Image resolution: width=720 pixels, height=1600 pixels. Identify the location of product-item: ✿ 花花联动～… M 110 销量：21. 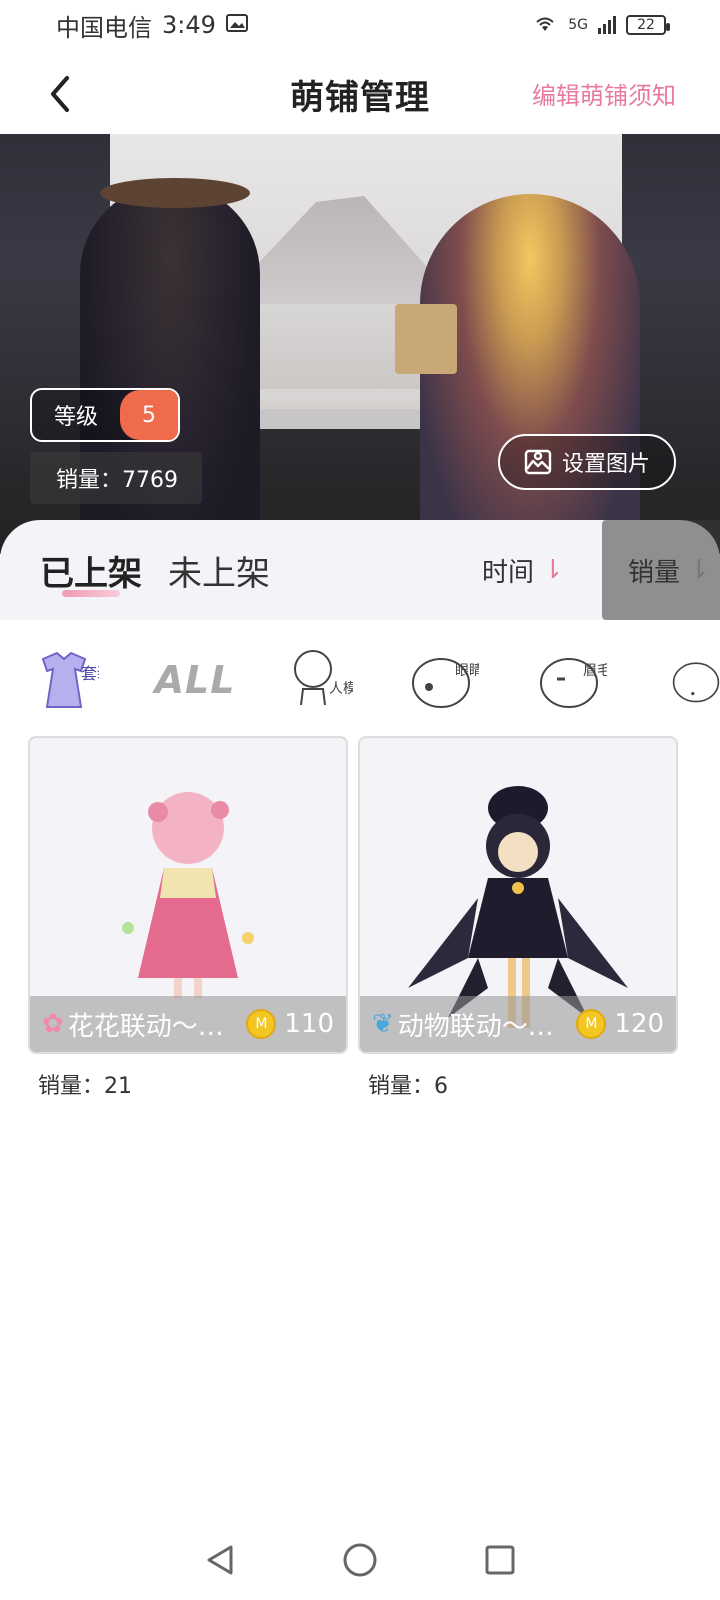
(188, 918).